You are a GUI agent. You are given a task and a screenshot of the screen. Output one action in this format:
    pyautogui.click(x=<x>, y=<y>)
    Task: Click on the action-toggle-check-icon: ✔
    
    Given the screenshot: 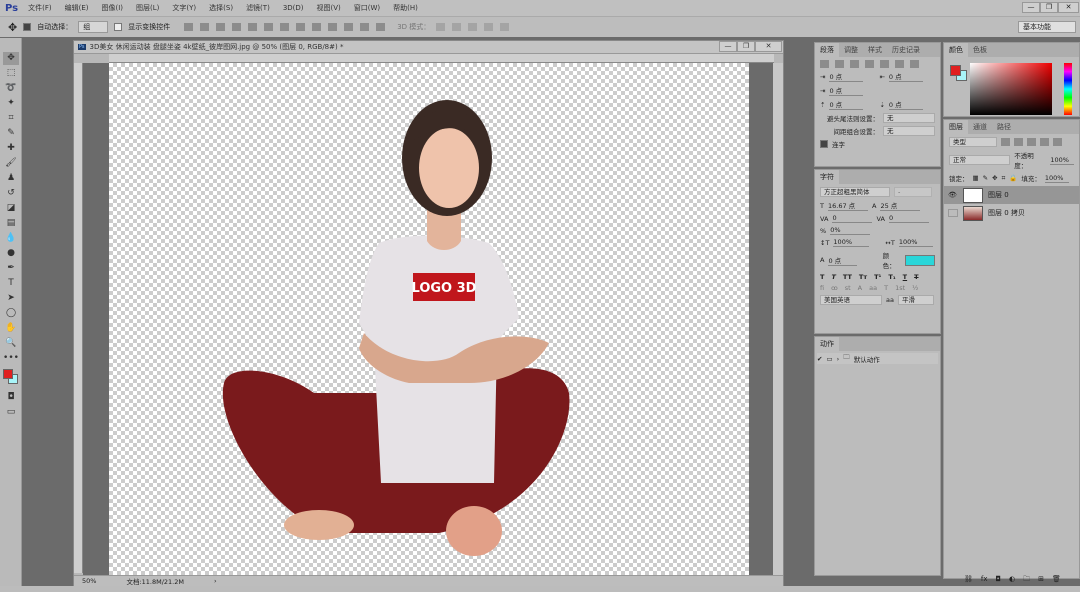 What is the action you would take?
    pyautogui.click(x=819, y=359)
    